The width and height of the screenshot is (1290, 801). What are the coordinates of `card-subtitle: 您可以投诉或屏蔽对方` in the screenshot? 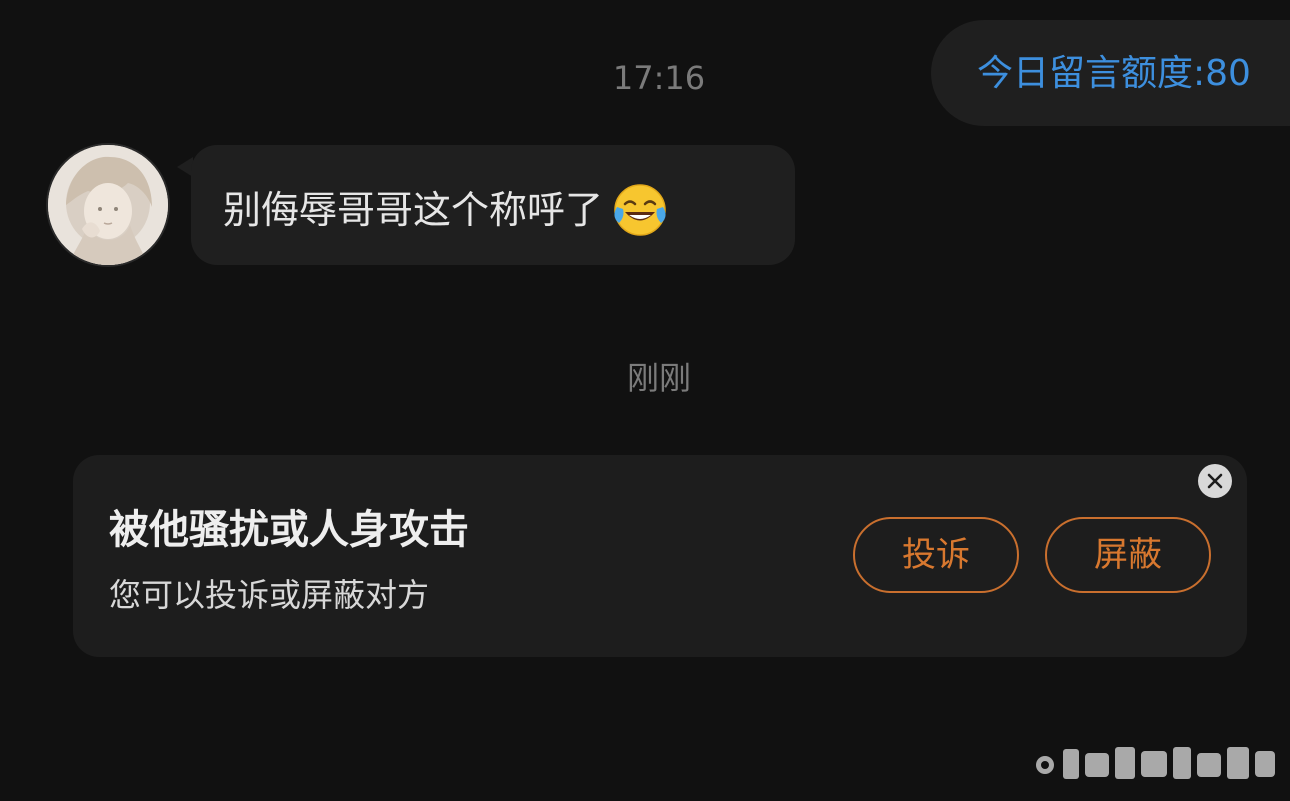 It's located at (269, 595).